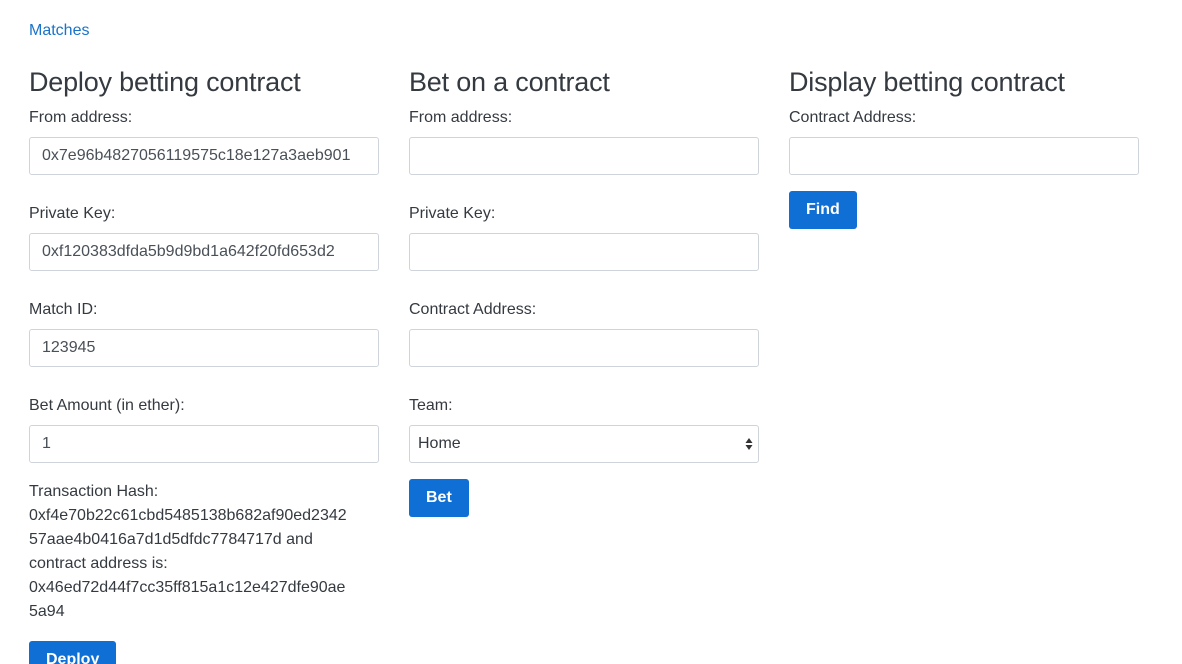 This screenshot has height=664, width=1182. Describe the element at coordinates (439, 498) in the screenshot. I see `bet-button: Bet` at that location.